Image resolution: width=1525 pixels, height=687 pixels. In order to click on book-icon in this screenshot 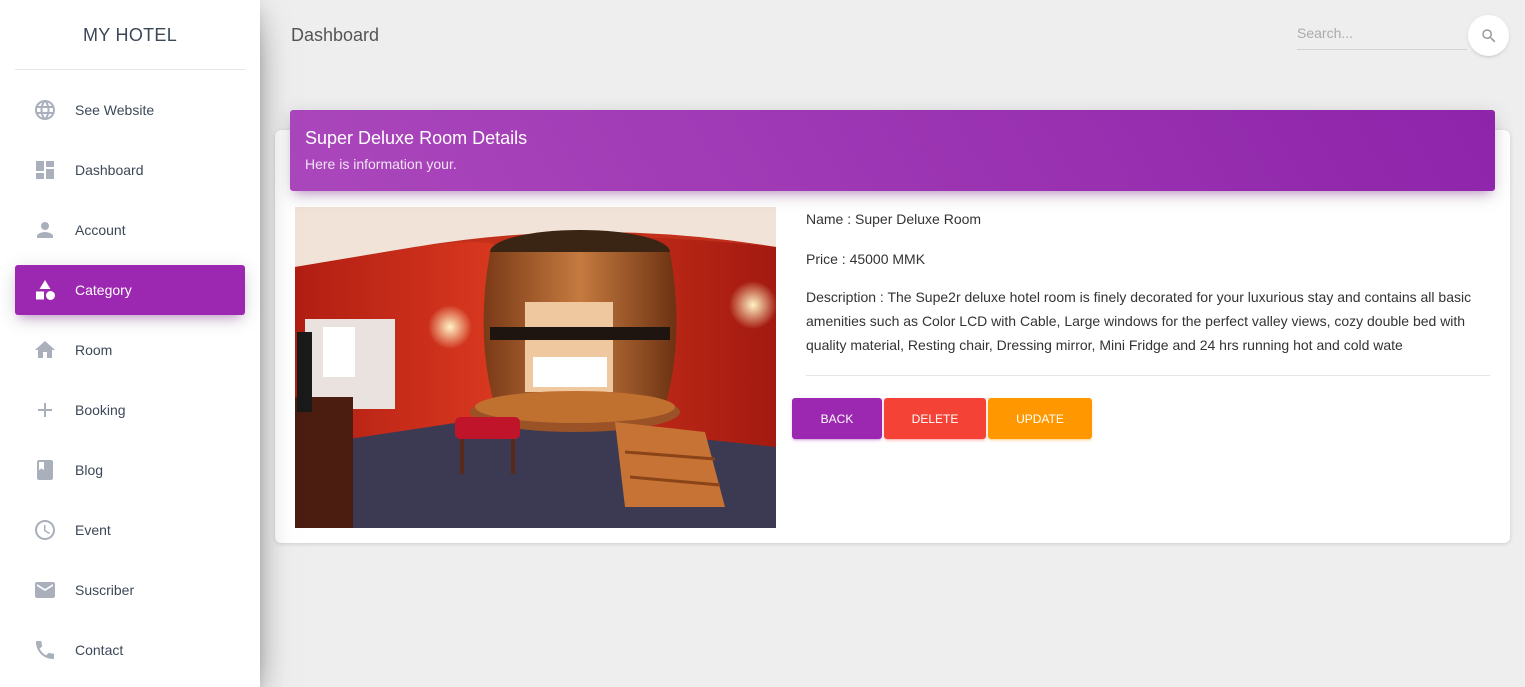, I will do `click(45, 470)`.